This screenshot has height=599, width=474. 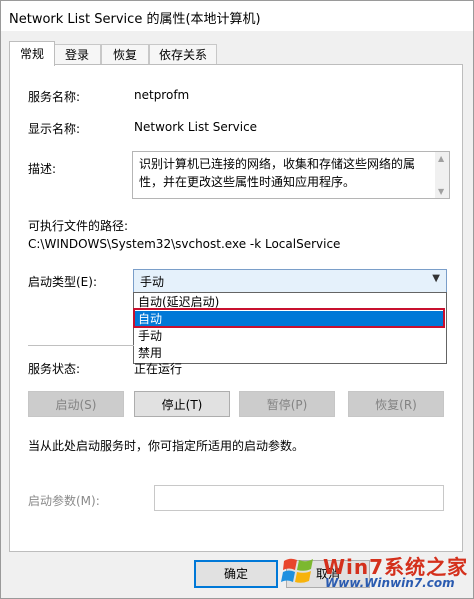 What do you see at coordinates (183, 54) in the screenshot?
I see `tab-dependencies: 依存关系` at bounding box center [183, 54].